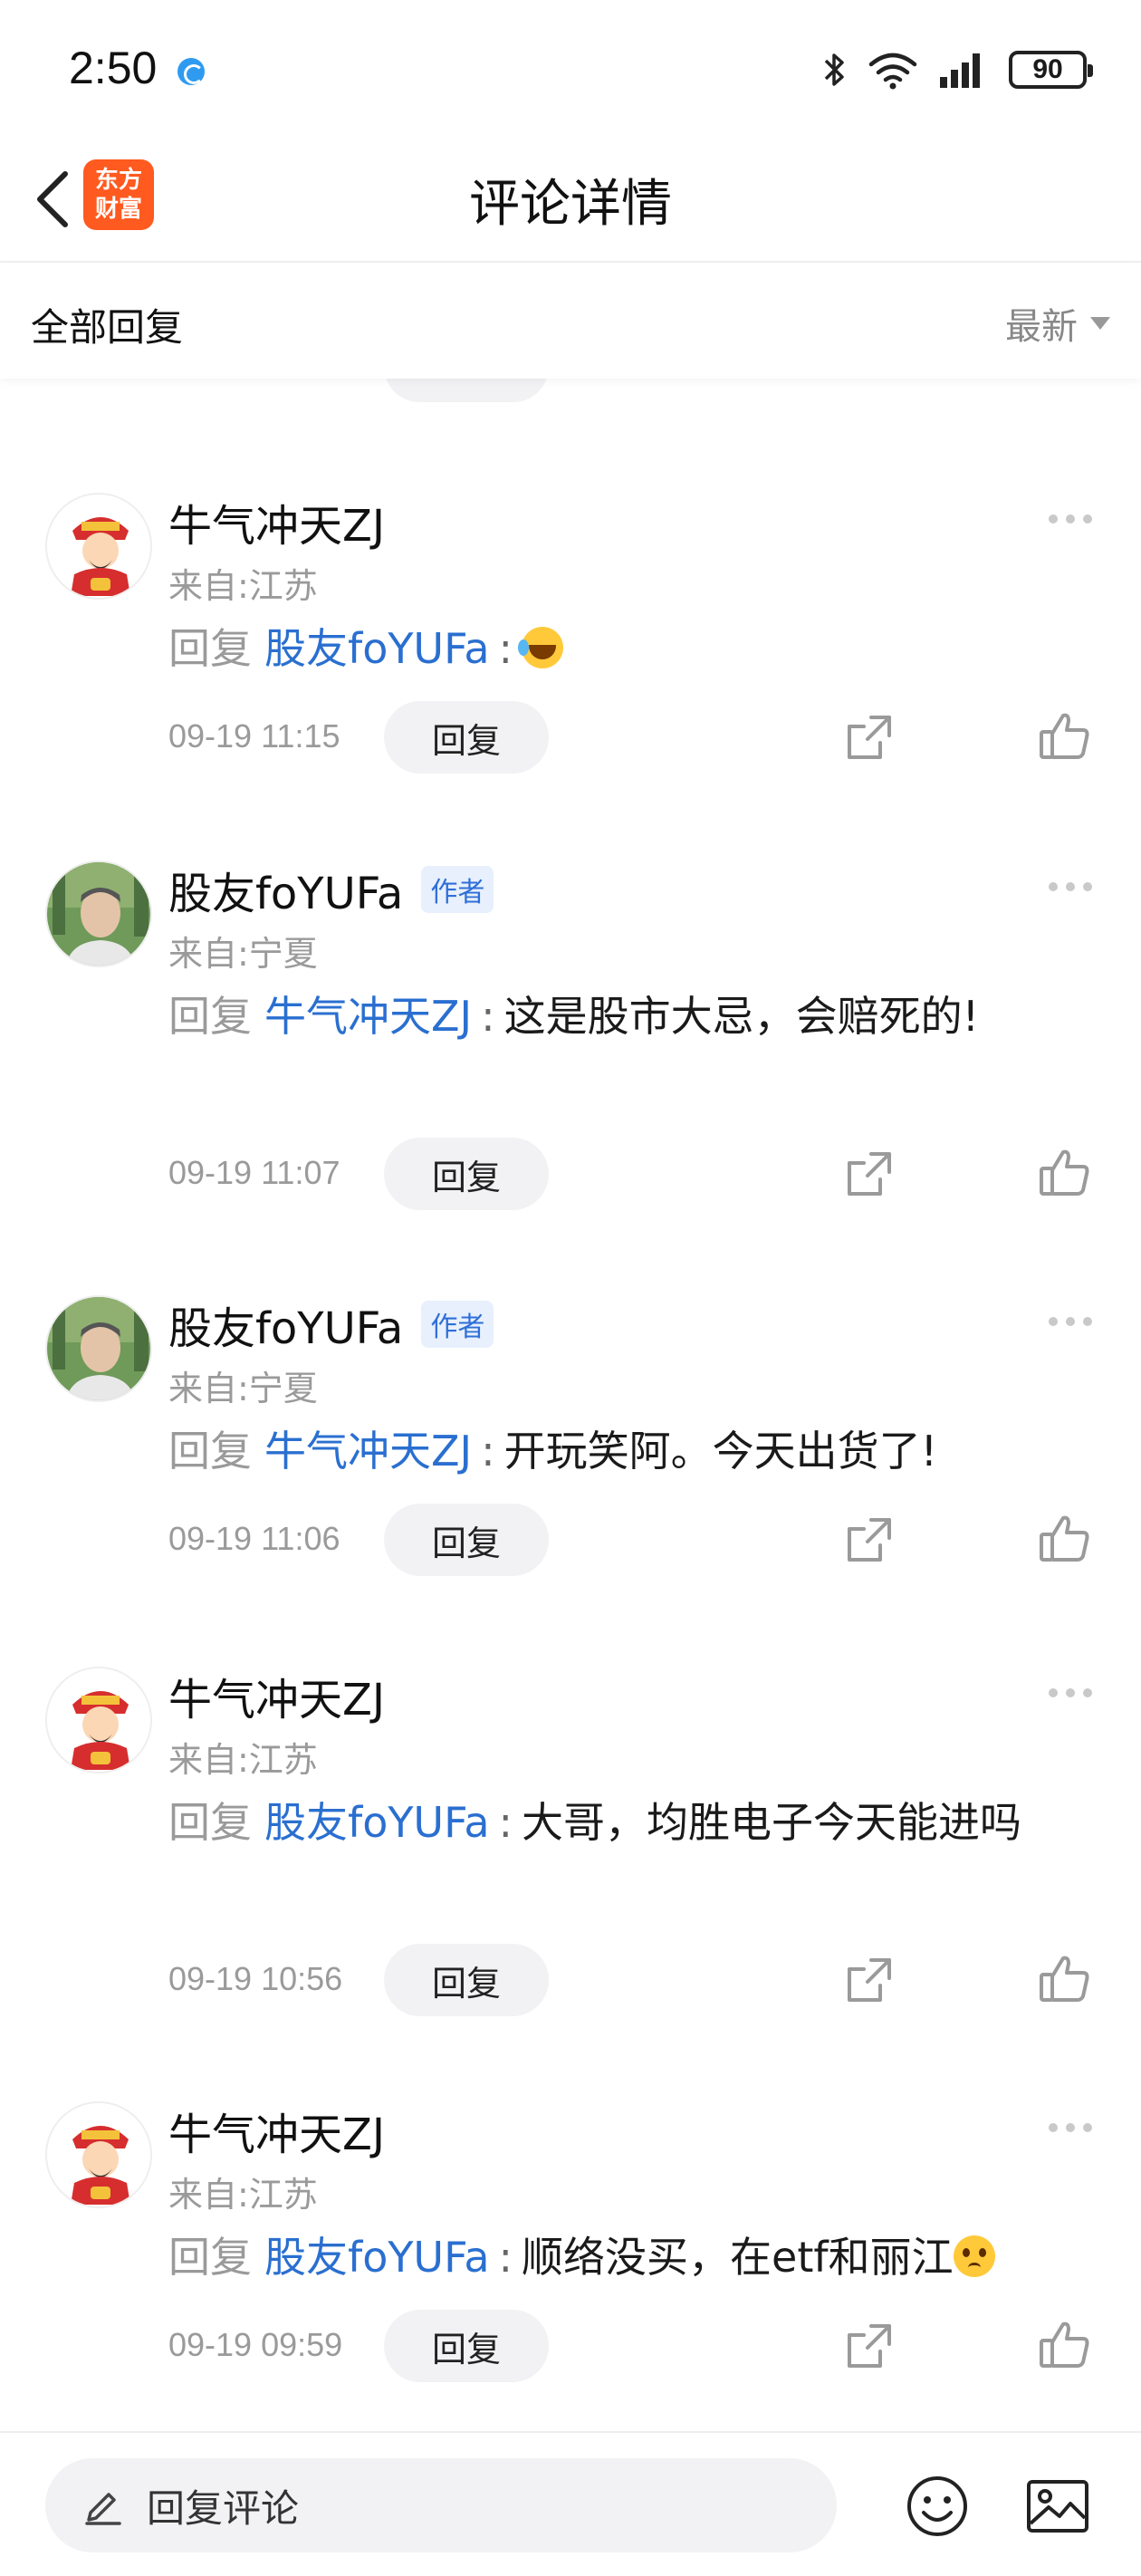  What do you see at coordinates (254, 1172) in the screenshot?
I see `timestamp: 09-19 11:07` at bounding box center [254, 1172].